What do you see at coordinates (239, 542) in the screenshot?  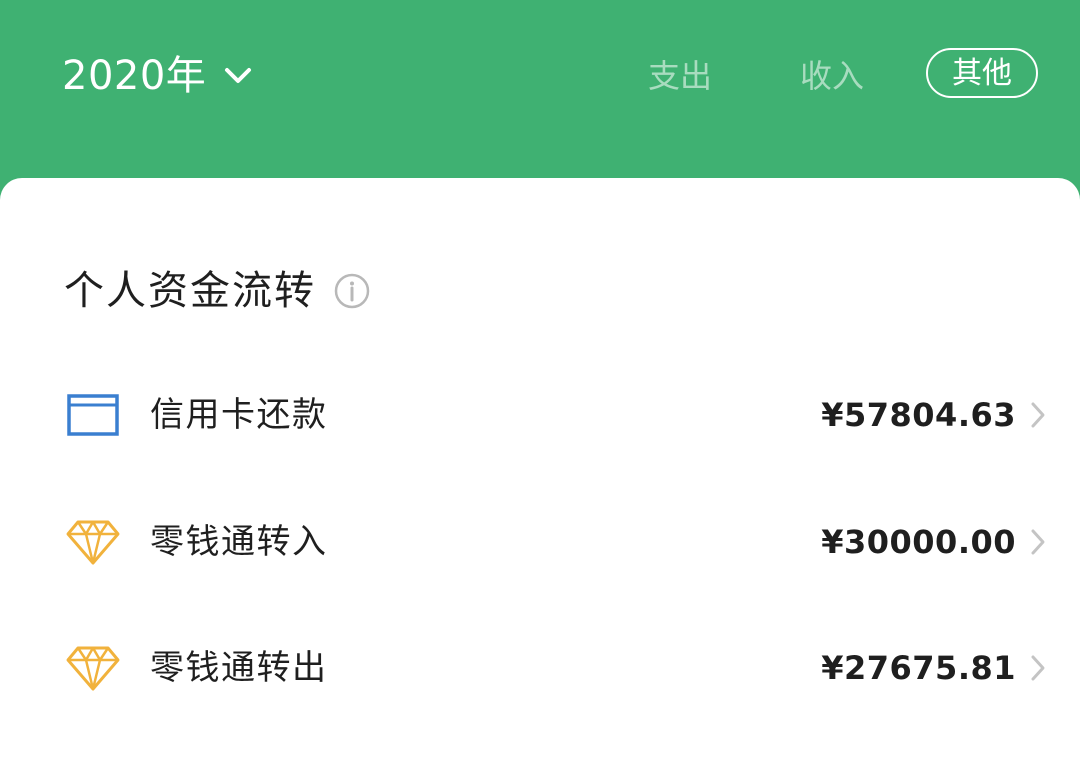 I see `row-label: 零钱通转入` at bounding box center [239, 542].